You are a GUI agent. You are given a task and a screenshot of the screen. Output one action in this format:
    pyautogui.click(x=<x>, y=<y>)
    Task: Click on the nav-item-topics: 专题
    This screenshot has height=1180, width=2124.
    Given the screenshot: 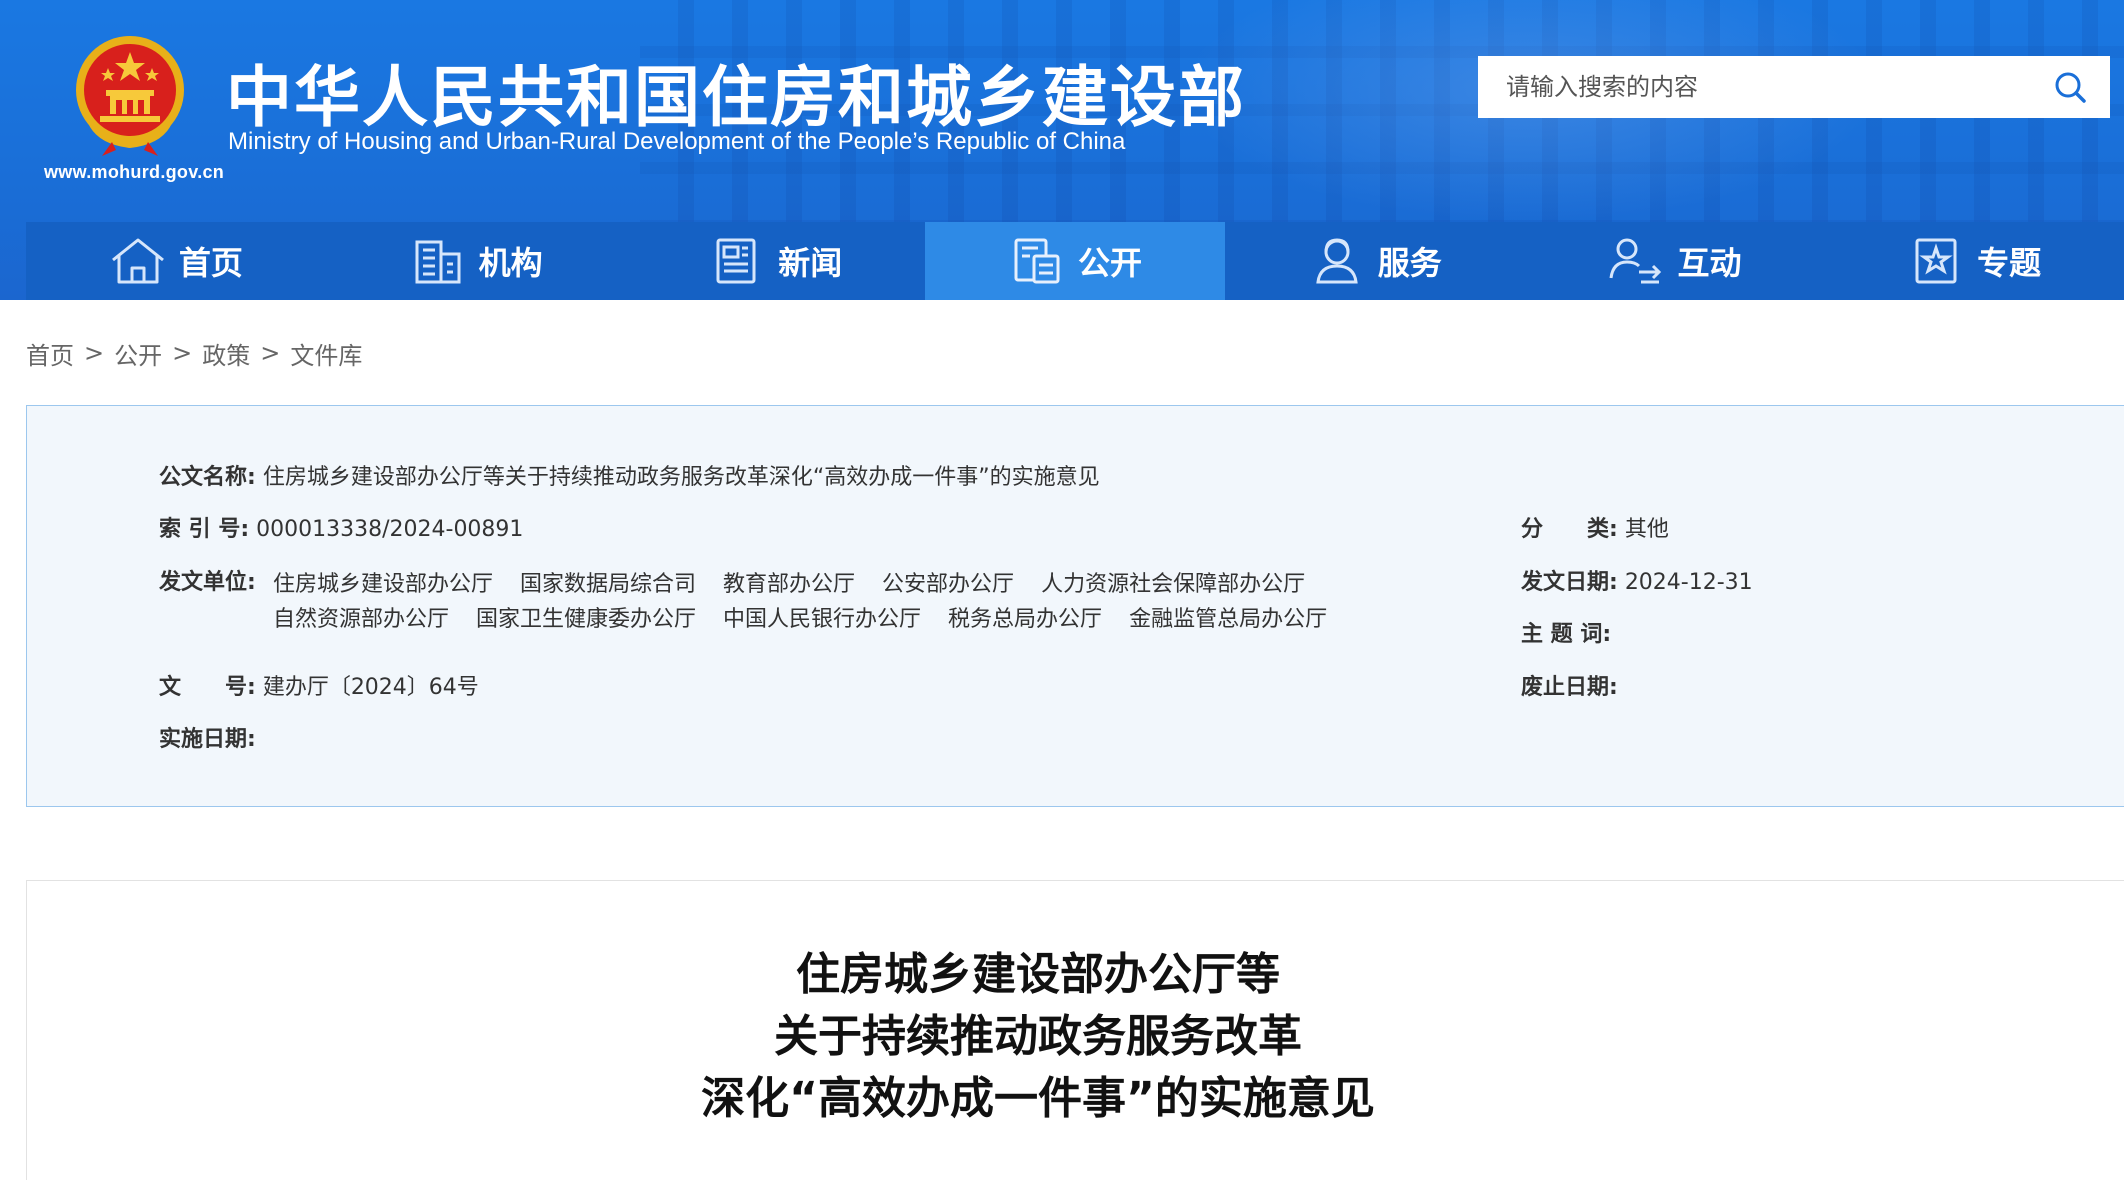 What is the action you would take?
    pyautogui.click(x=1974, y=261)
    